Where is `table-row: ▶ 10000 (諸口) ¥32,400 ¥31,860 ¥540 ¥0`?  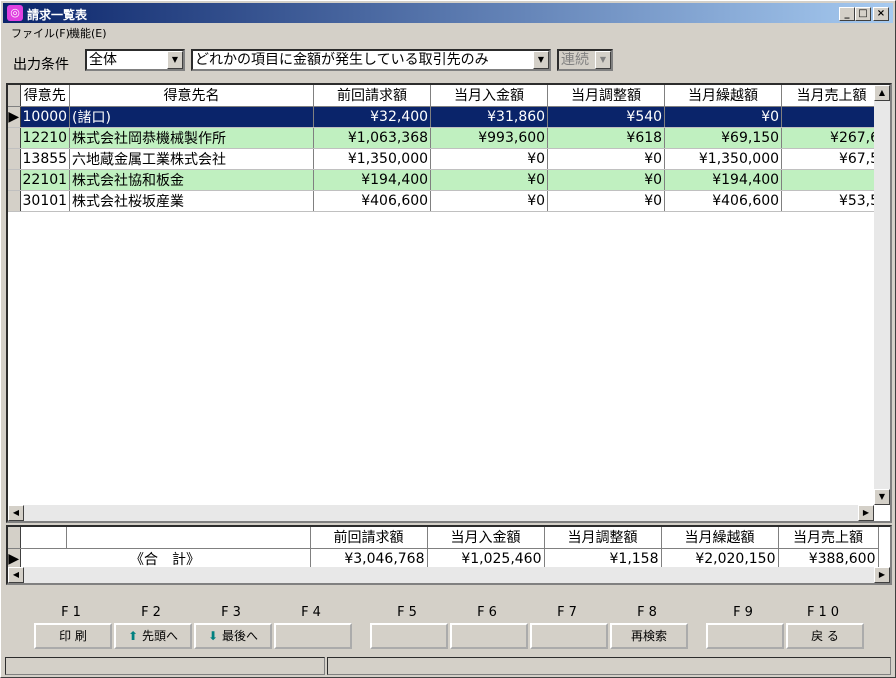
table-row: ▶ 10000 (諸口) ¥32,400 ¥31,860 ¥540 ¥0 is located at coordinates (445, 117).